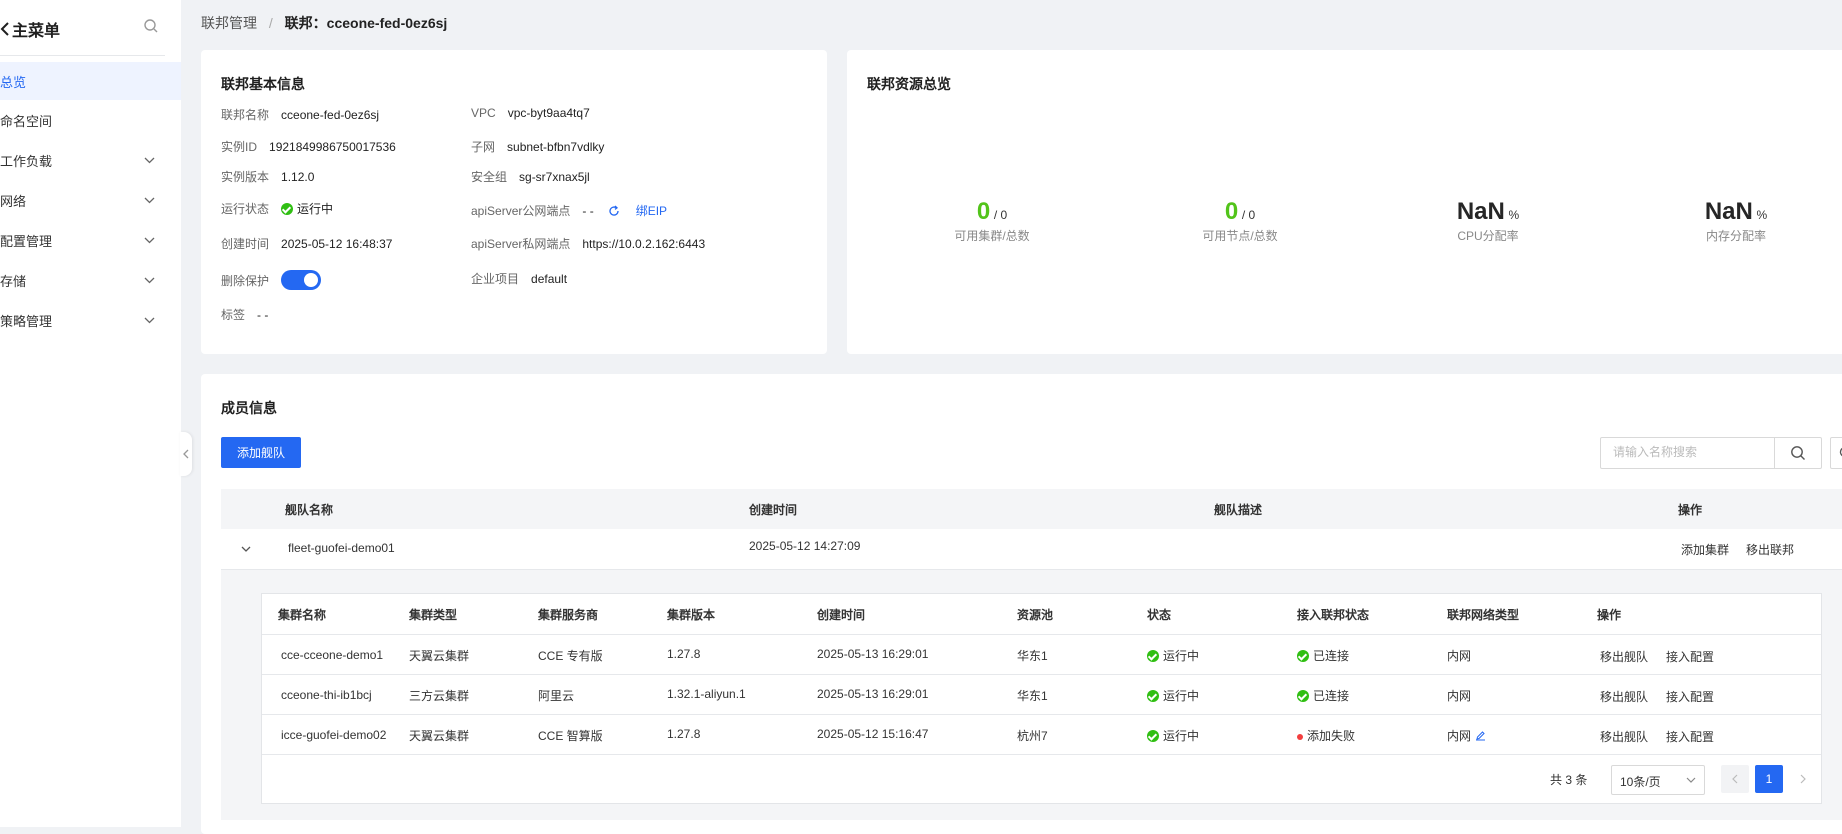 Image resolution: width=1842 pixels, height=834 pixels. I want to click on memory-allocation-stat: NaN % 内存分配率, so click(1736, 221).